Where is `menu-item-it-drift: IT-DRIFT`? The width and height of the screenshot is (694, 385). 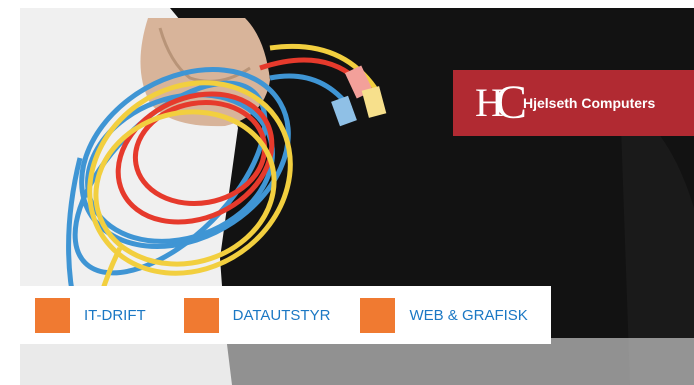
menu-item-it-drift: IT-DRIFT is located at coordinates (90, 315).